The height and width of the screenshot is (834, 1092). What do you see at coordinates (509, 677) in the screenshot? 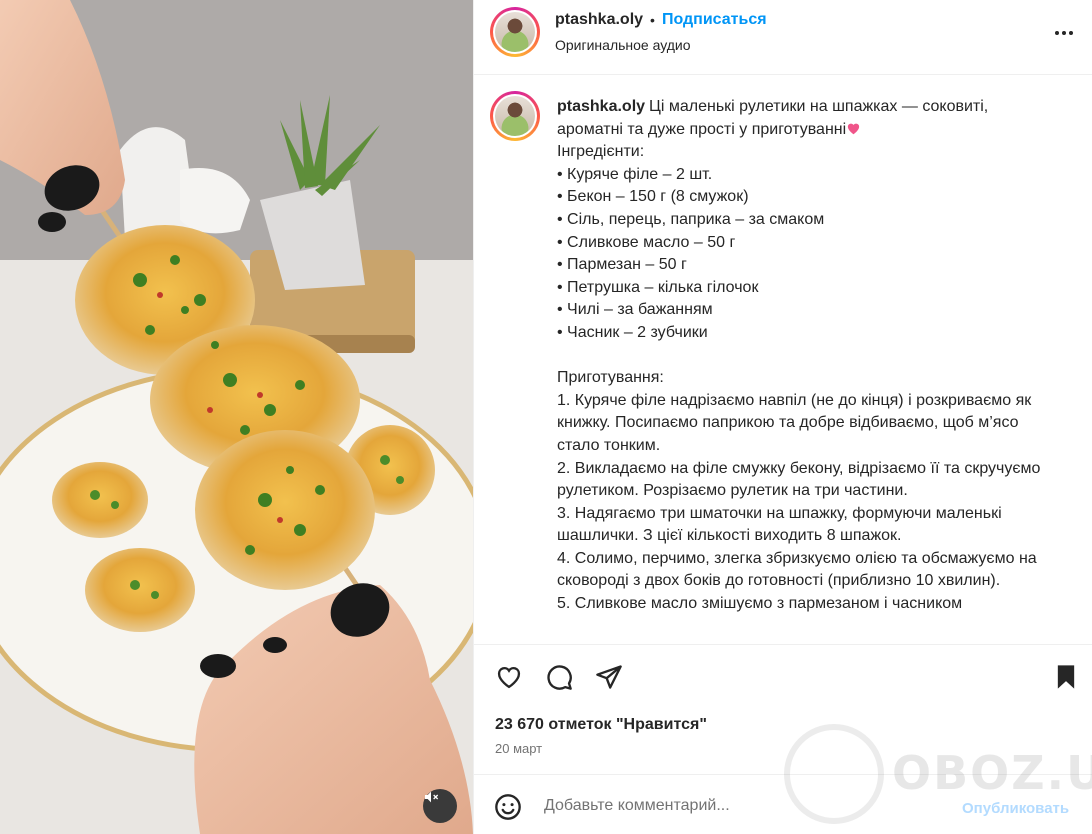
I see `heart-outline-icon` at bounding box center [509, 677].